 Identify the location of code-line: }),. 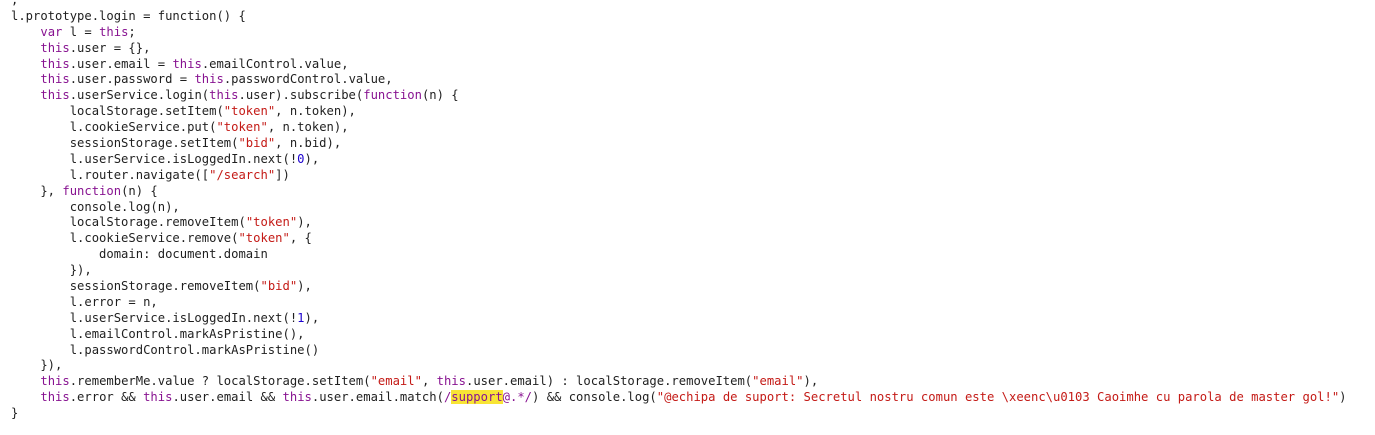
(679, 271).